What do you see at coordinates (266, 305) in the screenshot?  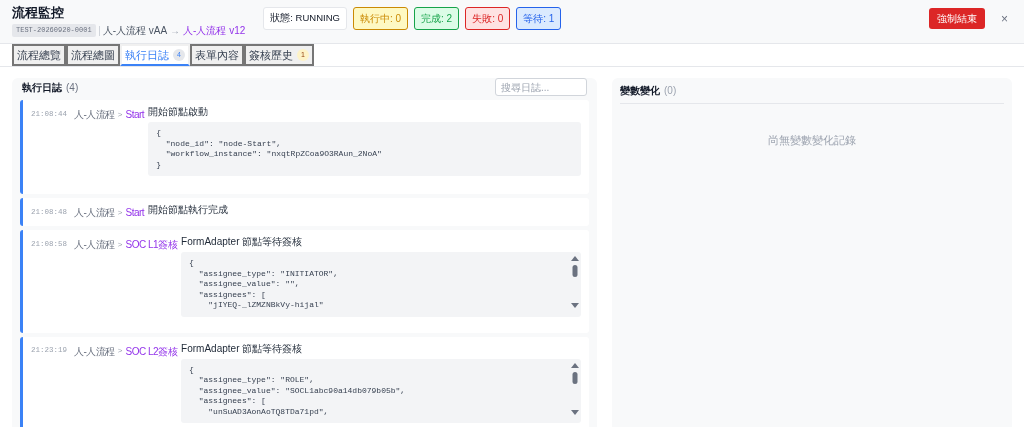 I see `code-line: "jIYEQ-_lZMZNBkVy-hijal"` at bounding box center [266, 305].